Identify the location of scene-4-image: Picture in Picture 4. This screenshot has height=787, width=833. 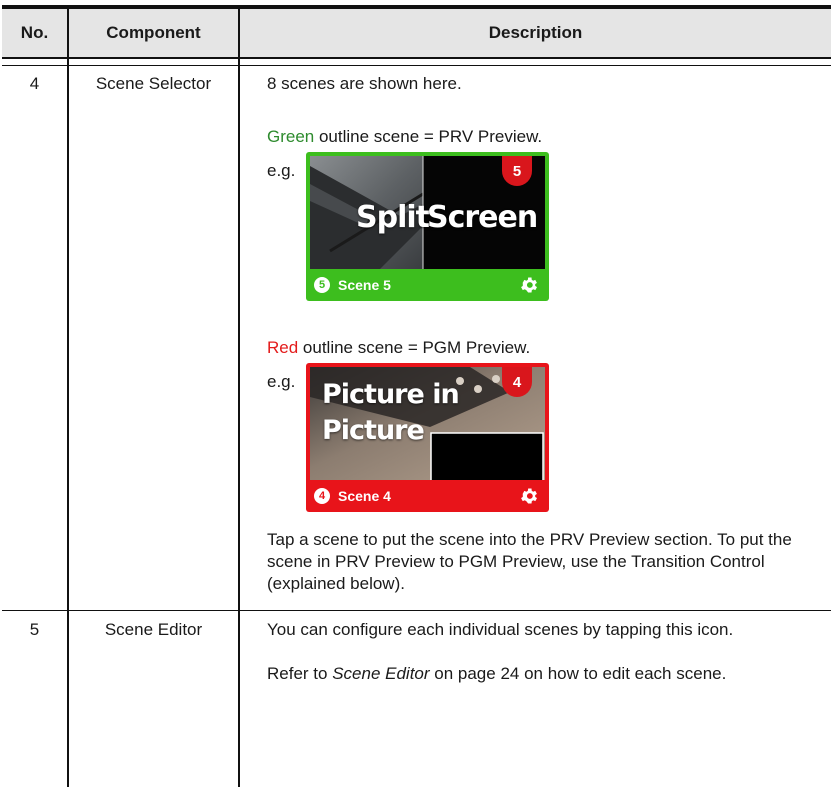
(427, 423).